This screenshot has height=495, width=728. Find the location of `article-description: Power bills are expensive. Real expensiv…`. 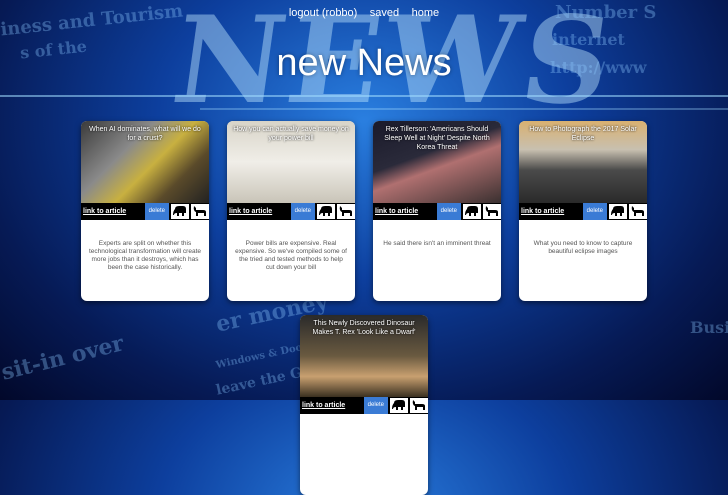

article-description: Power bills are expensive. Real expensiv… is located at coordinates (291, 255).